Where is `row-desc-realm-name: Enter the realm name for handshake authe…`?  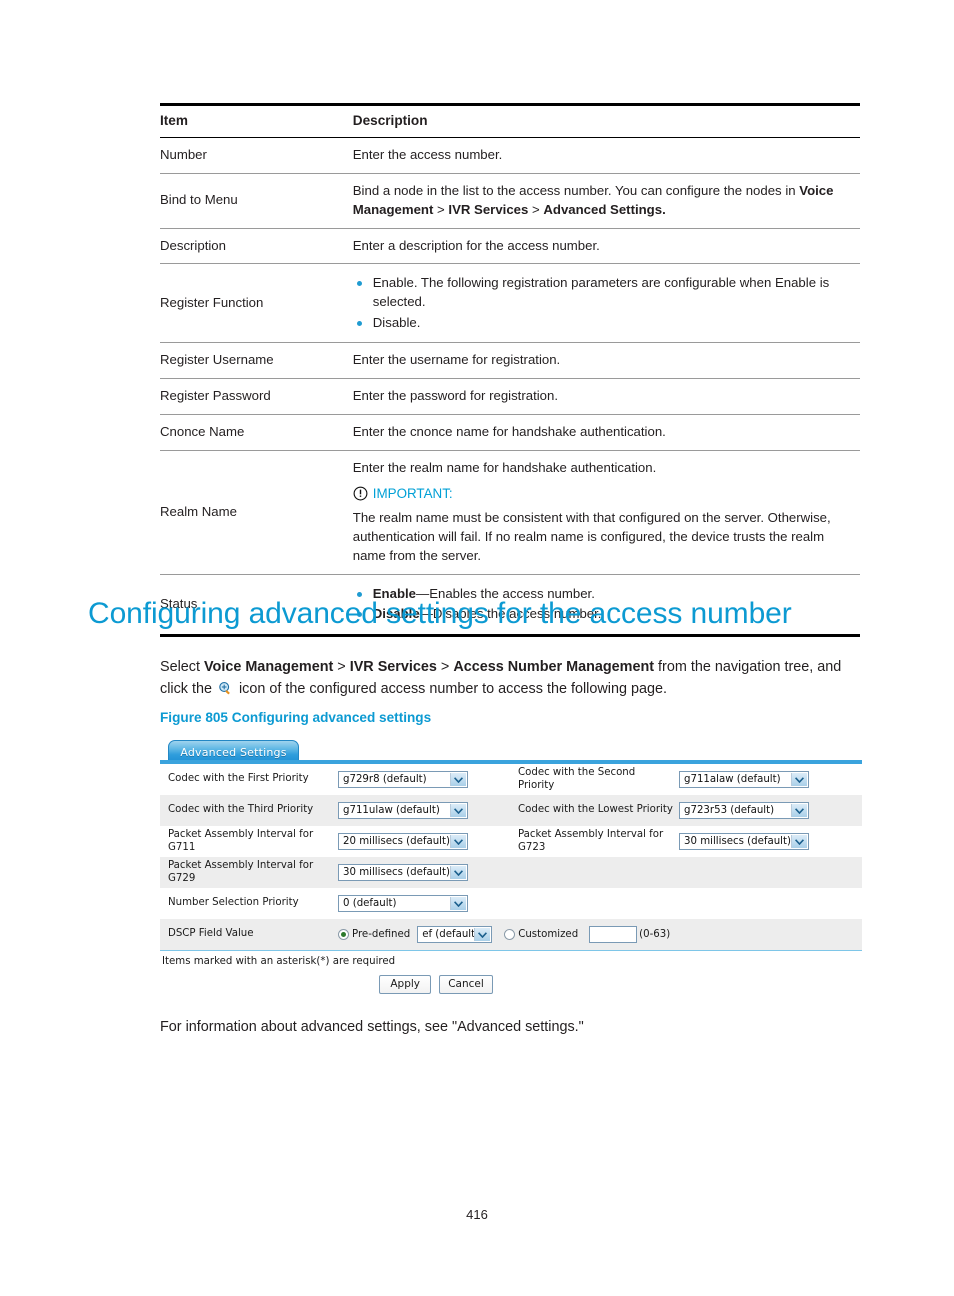 row-desc-realm-name: Enter the realm name for handshake authe… is located at coordinates (606, 512).